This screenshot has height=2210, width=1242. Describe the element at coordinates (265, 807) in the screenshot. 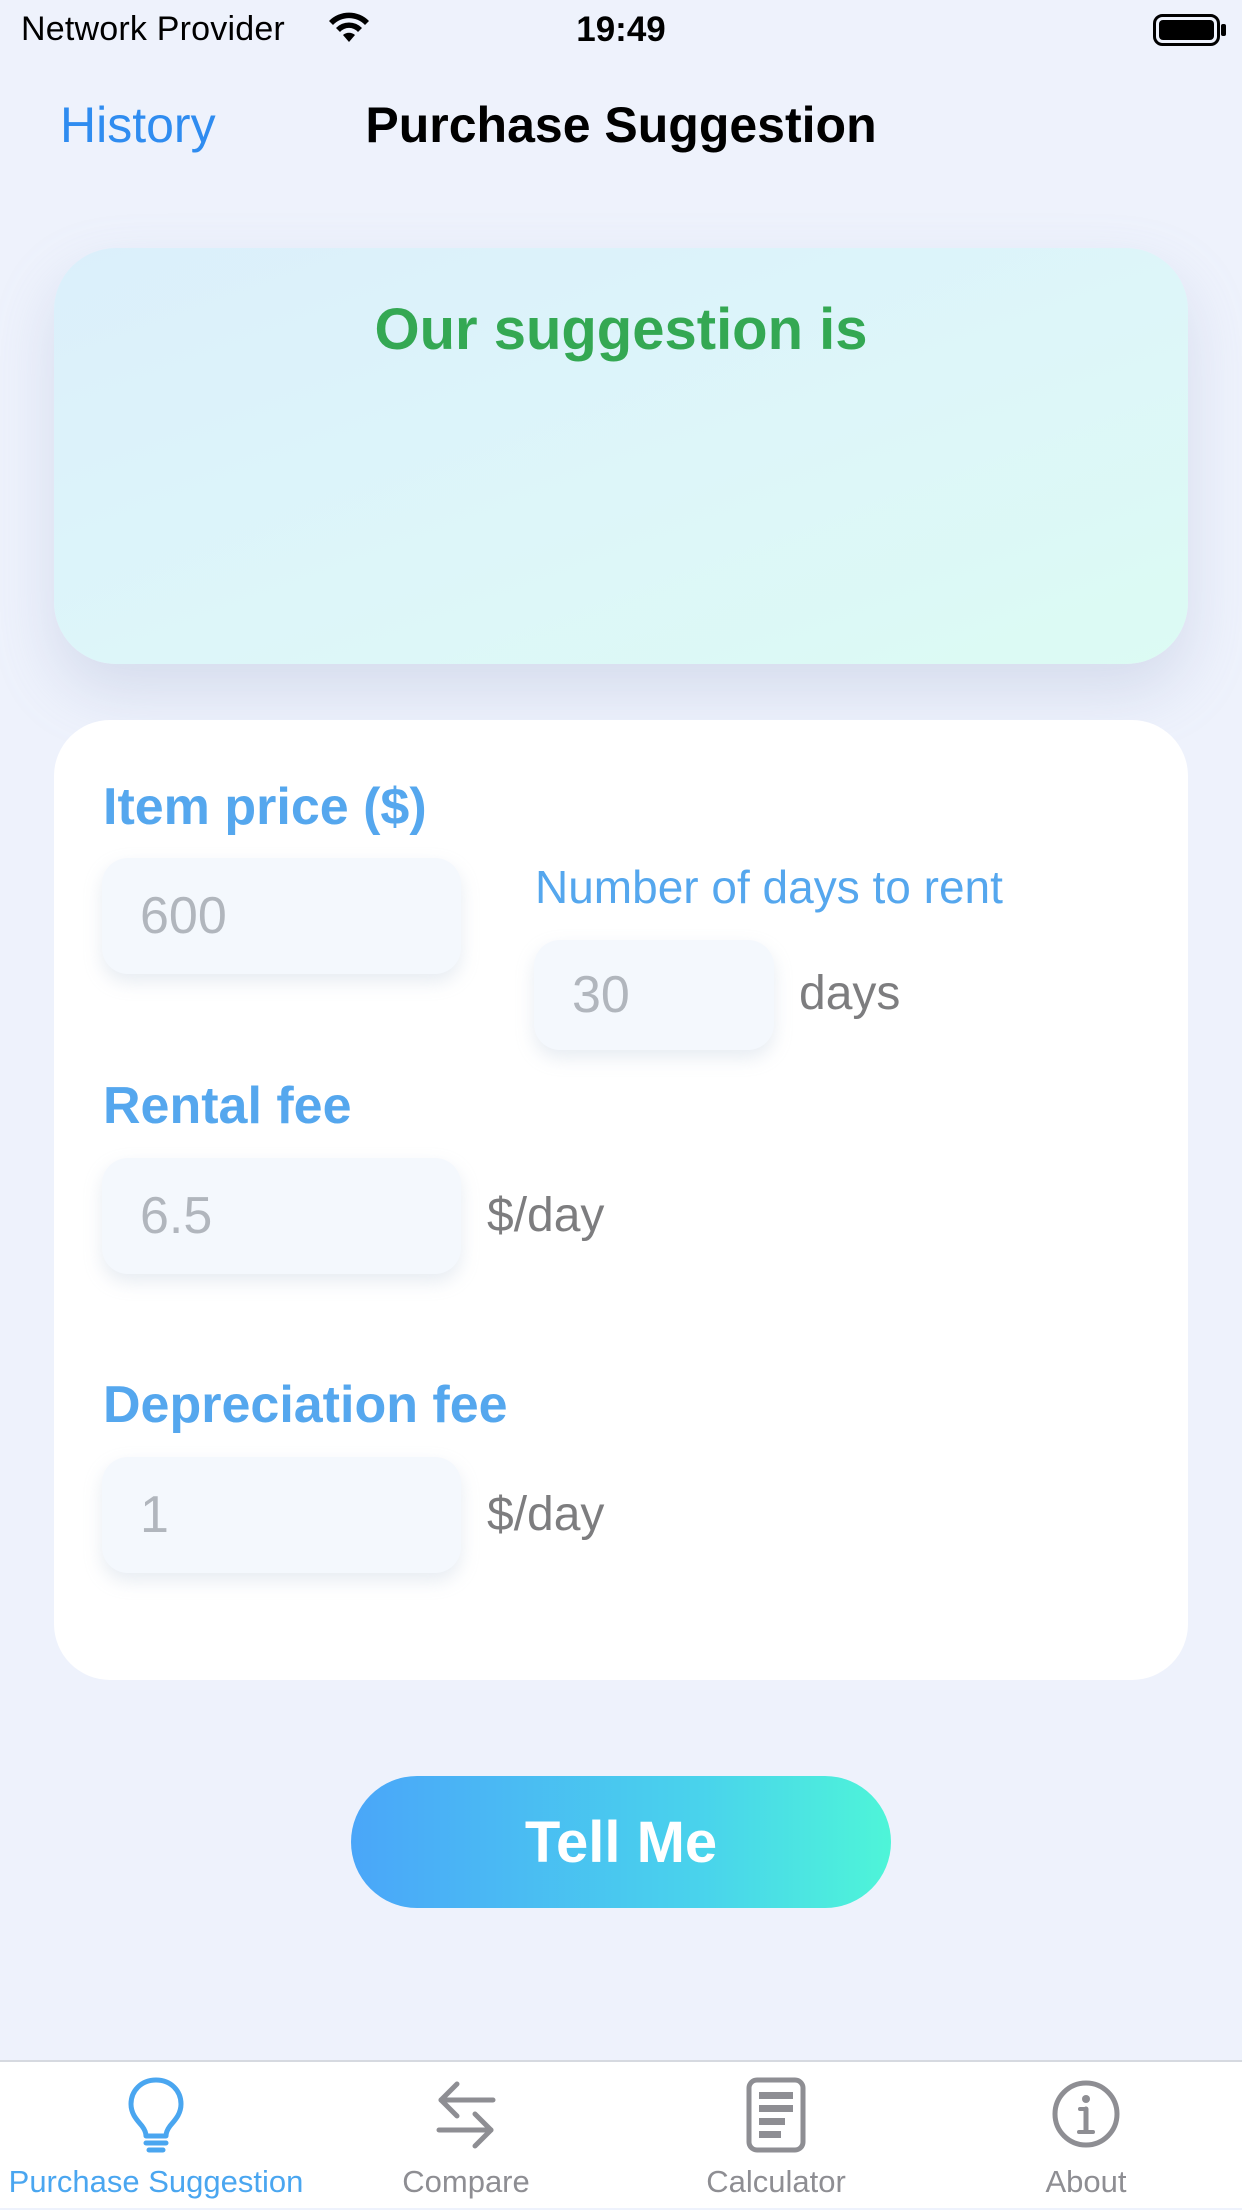

I see `item-price-label: Item price ($)` at that location.